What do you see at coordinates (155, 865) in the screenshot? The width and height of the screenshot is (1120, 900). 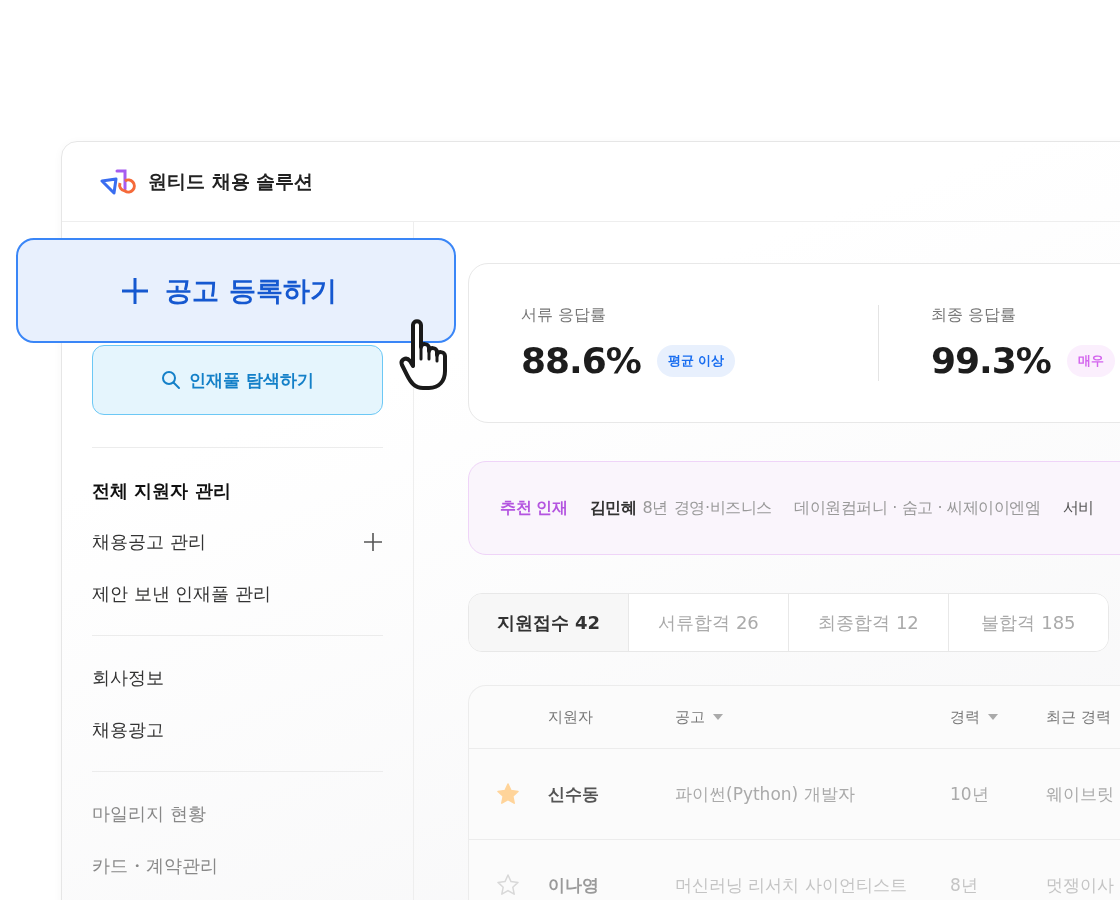 I see `sidebar-item: 카드・계약관리` at bounding box center [155, 865].